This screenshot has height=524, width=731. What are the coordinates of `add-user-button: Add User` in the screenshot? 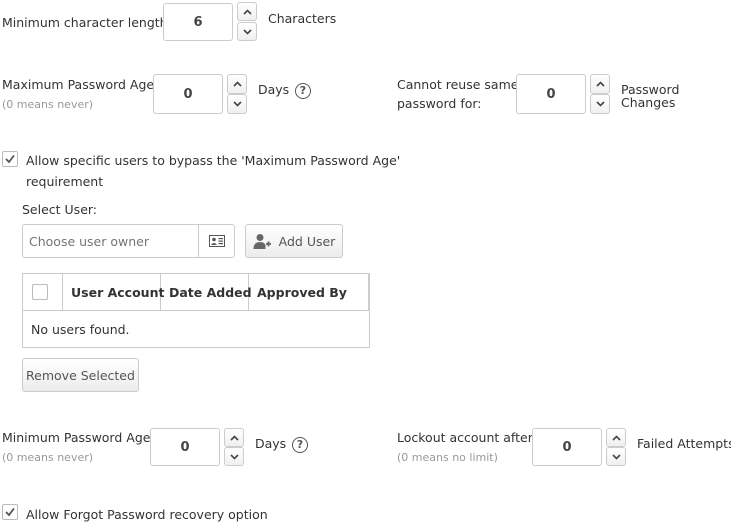 It's located at (294, 241).